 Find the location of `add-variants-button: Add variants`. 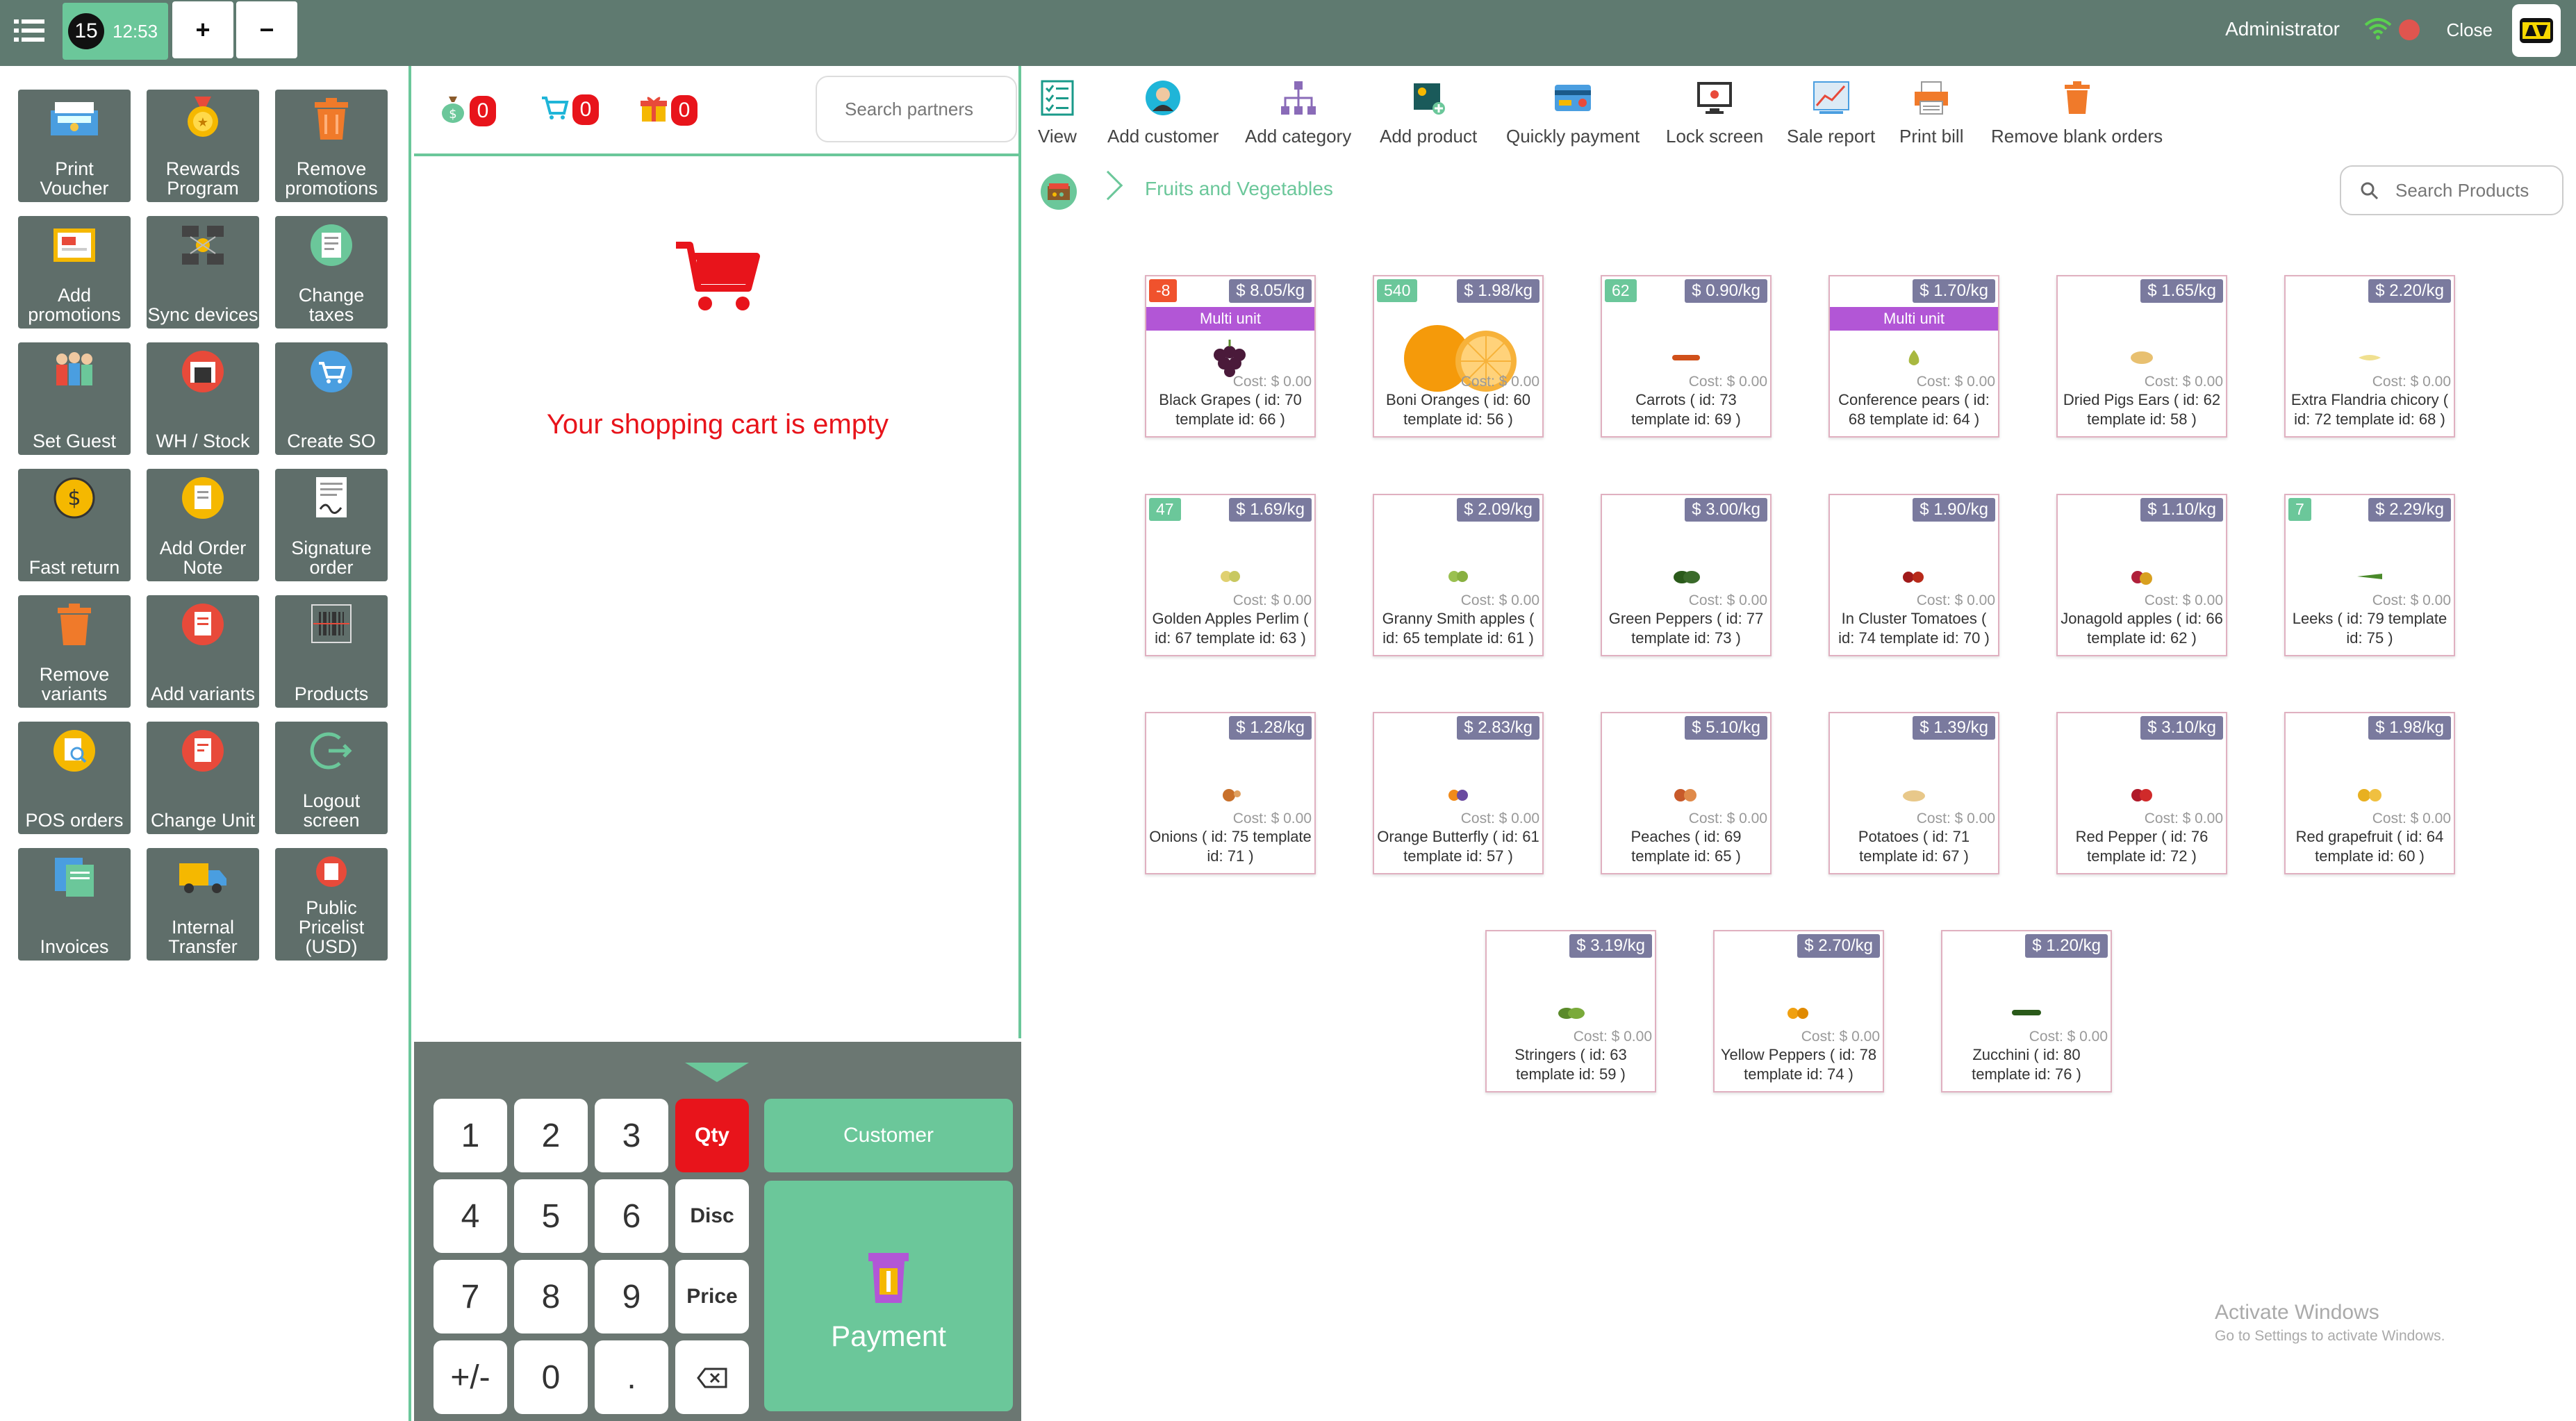

add-variants-button: Add variants is located at coordinates (203, 651).